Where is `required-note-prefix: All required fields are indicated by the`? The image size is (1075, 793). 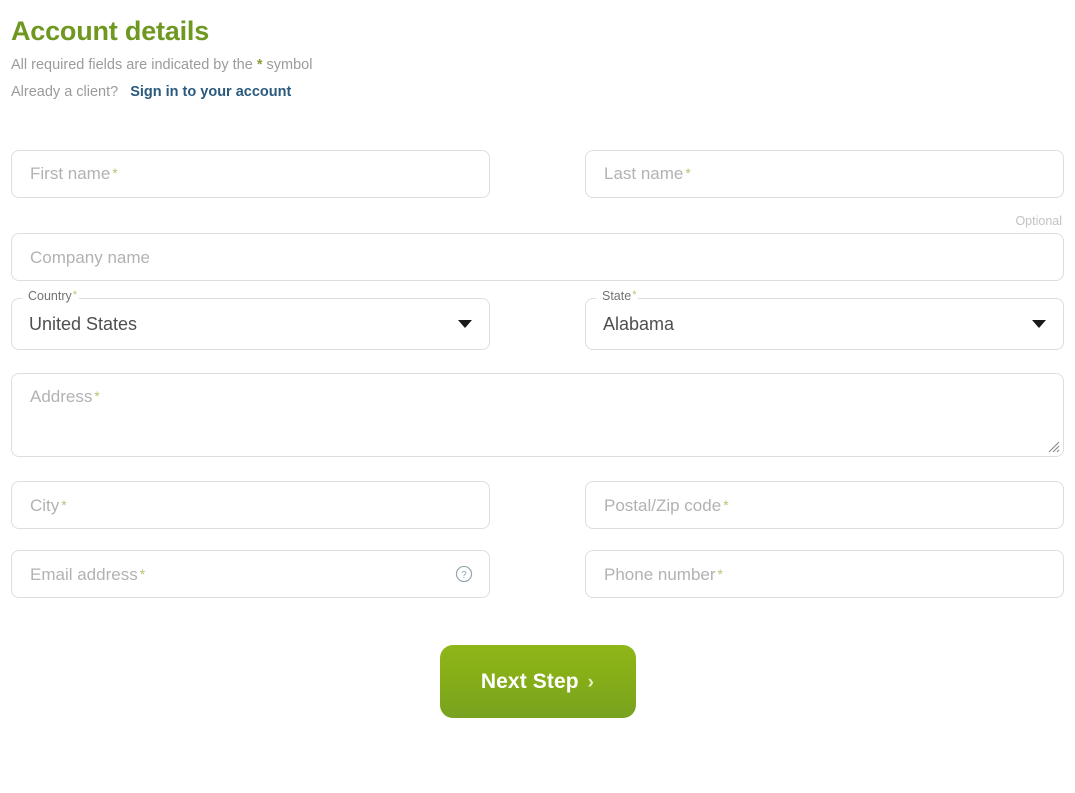 required-note-prefix: All required fields are indicated by the is located at coordinates (134, 65).